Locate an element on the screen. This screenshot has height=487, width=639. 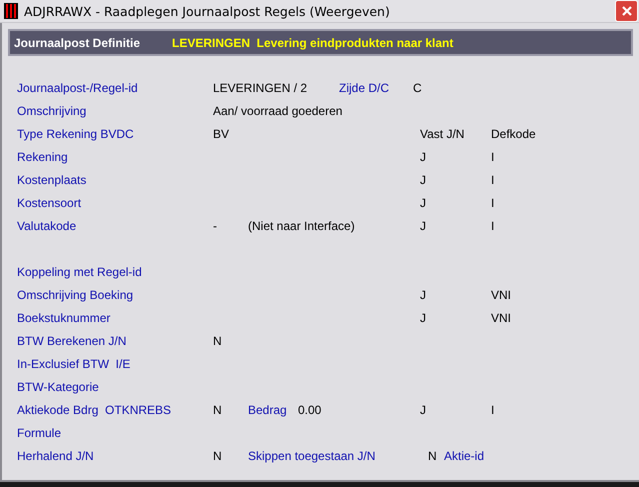
field-label: Skippen toegestaan J/N is located at coordinates (312, 455).